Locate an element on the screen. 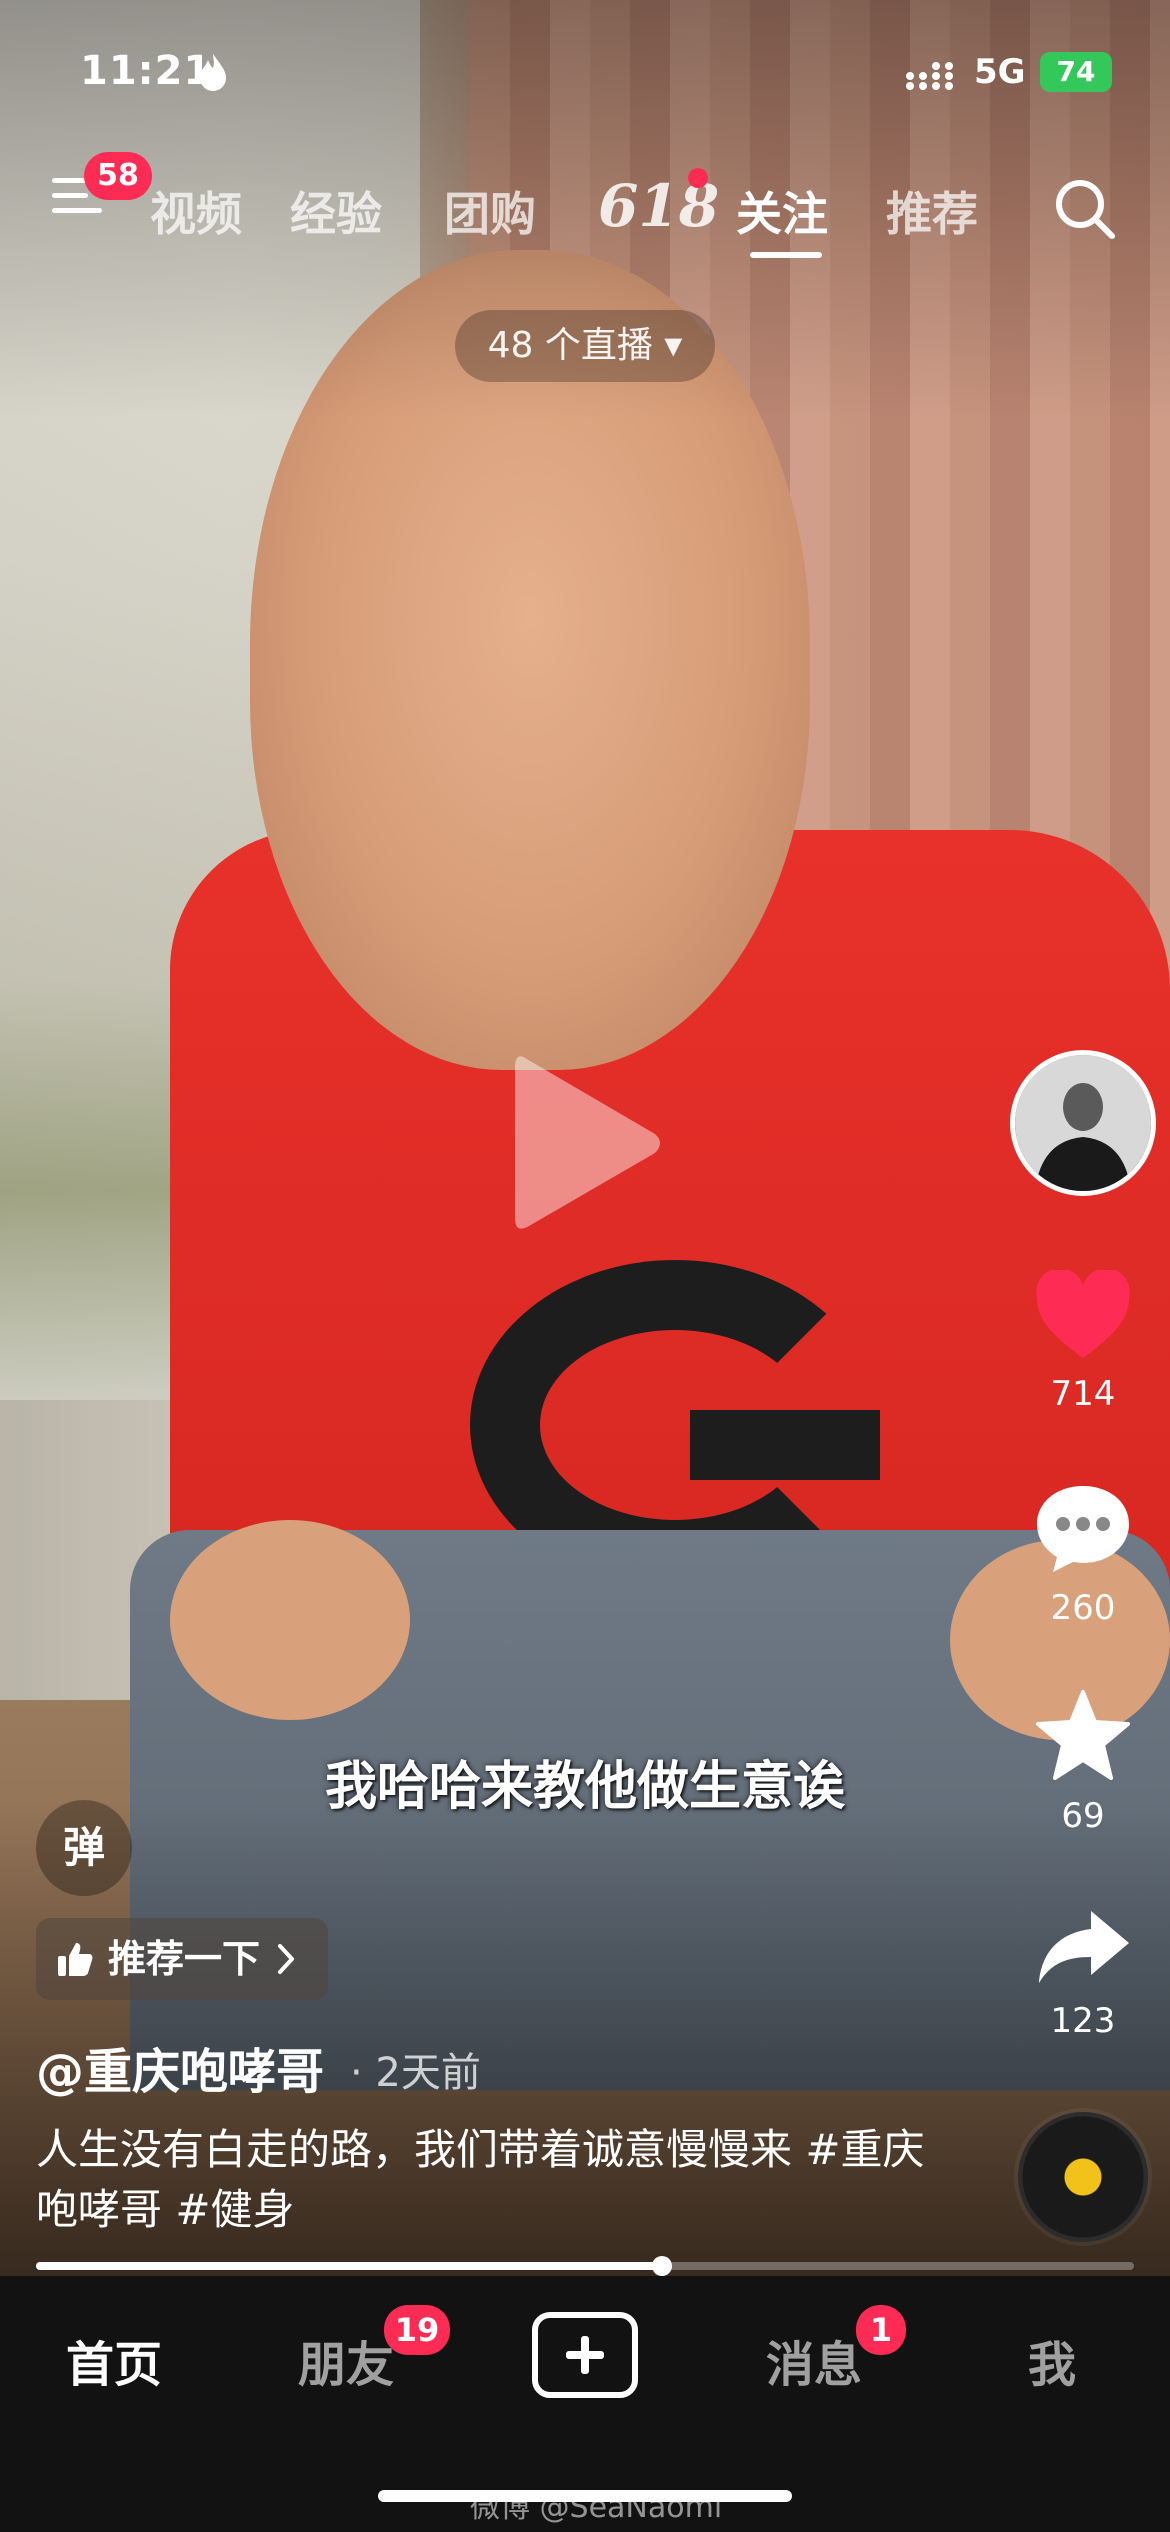 Image resolution: width=1170 pixels, height=2532 pixels. share-button: 123 is located at coordinates (1083, 1973).